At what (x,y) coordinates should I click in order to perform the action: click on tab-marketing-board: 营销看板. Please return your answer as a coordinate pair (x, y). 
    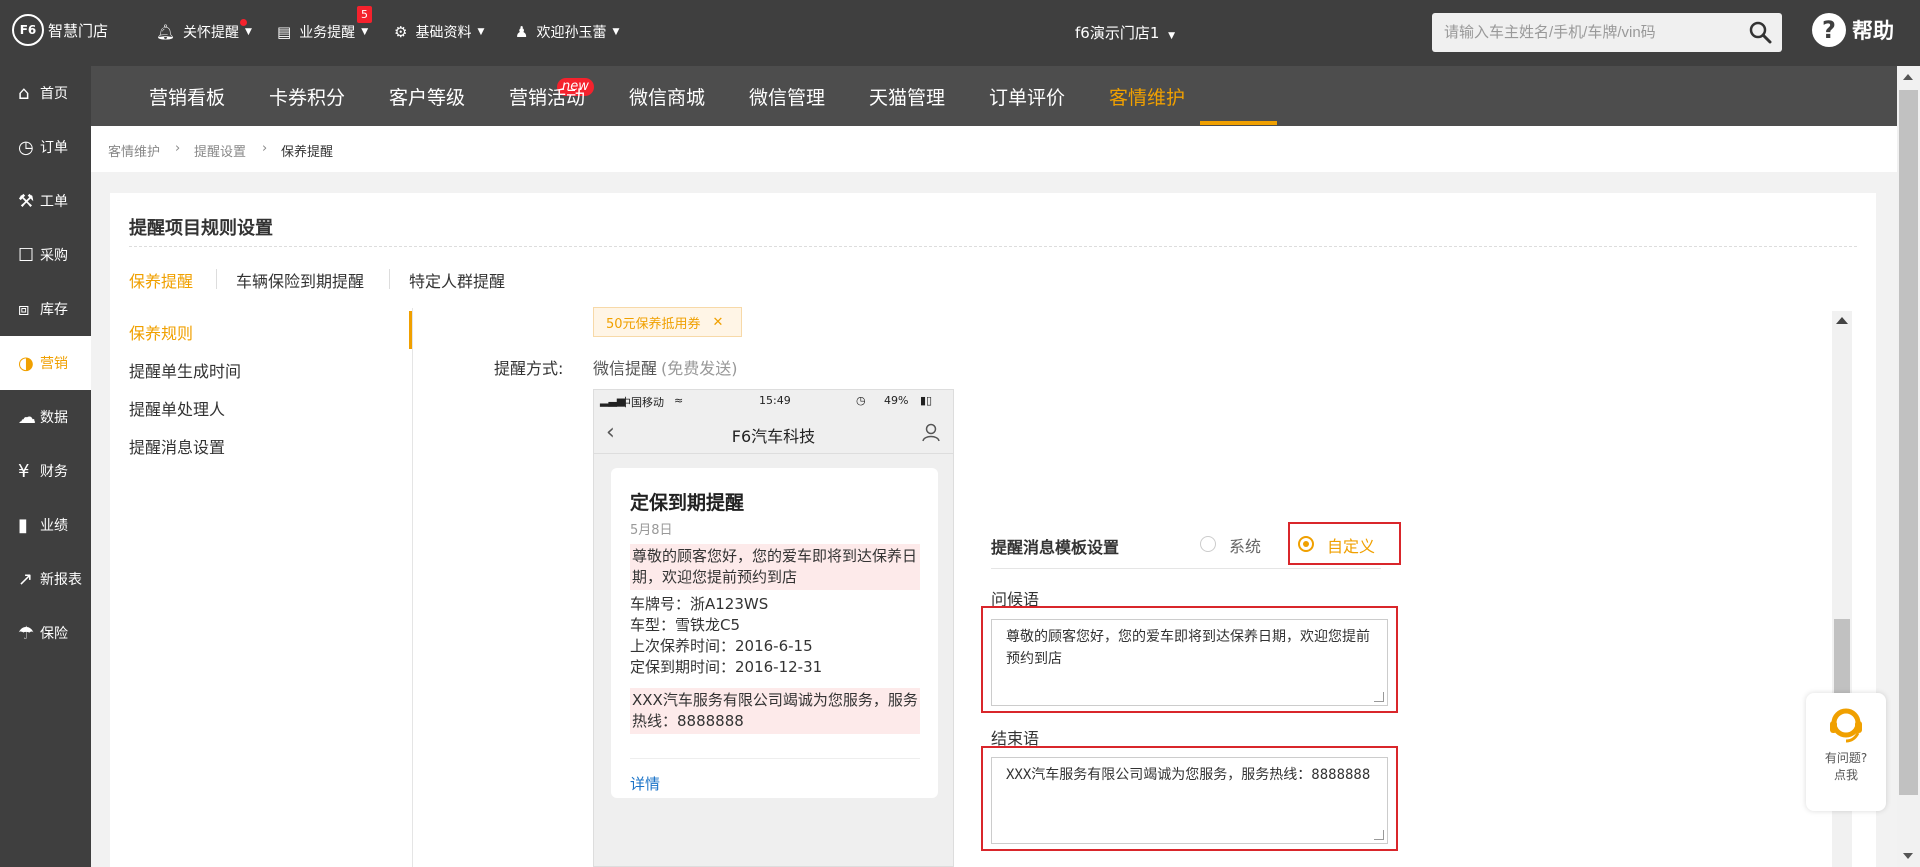
    Looking at the image, I should click on (187, 96).